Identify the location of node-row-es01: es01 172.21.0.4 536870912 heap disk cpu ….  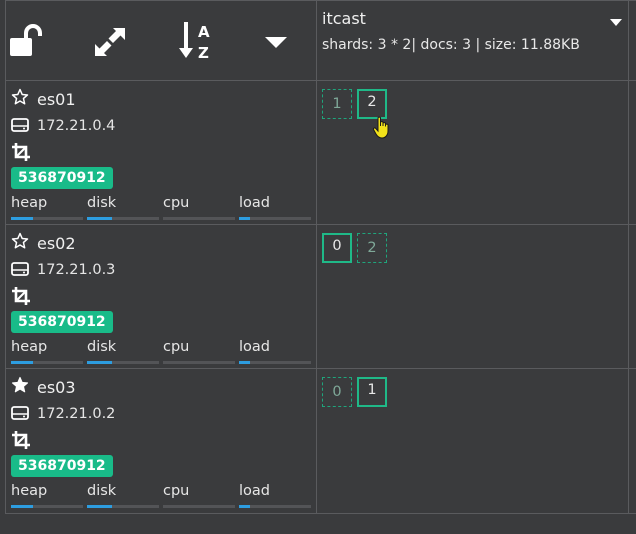
(160, 153).